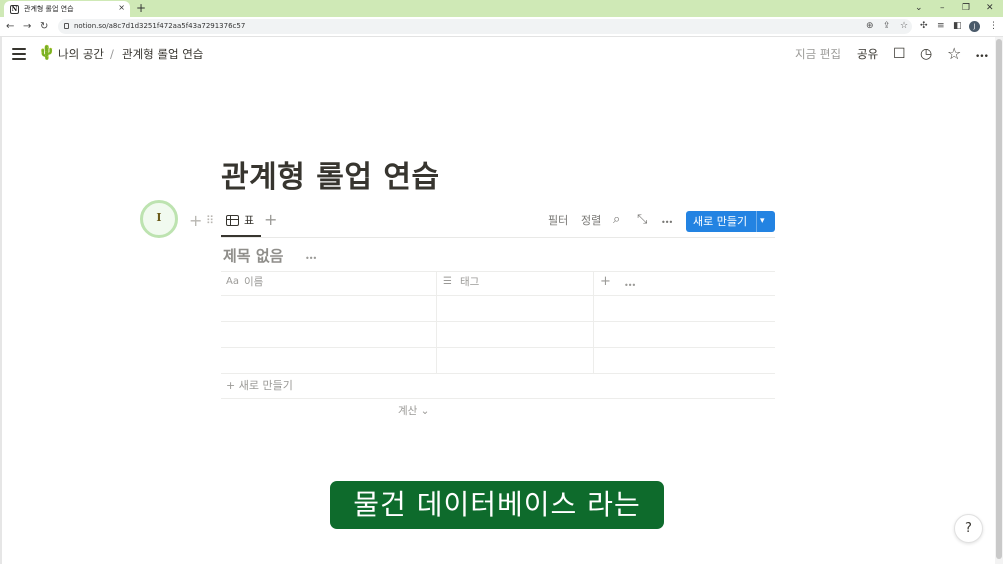  I want to click on reload-icon: ↻, so click(44, 27).